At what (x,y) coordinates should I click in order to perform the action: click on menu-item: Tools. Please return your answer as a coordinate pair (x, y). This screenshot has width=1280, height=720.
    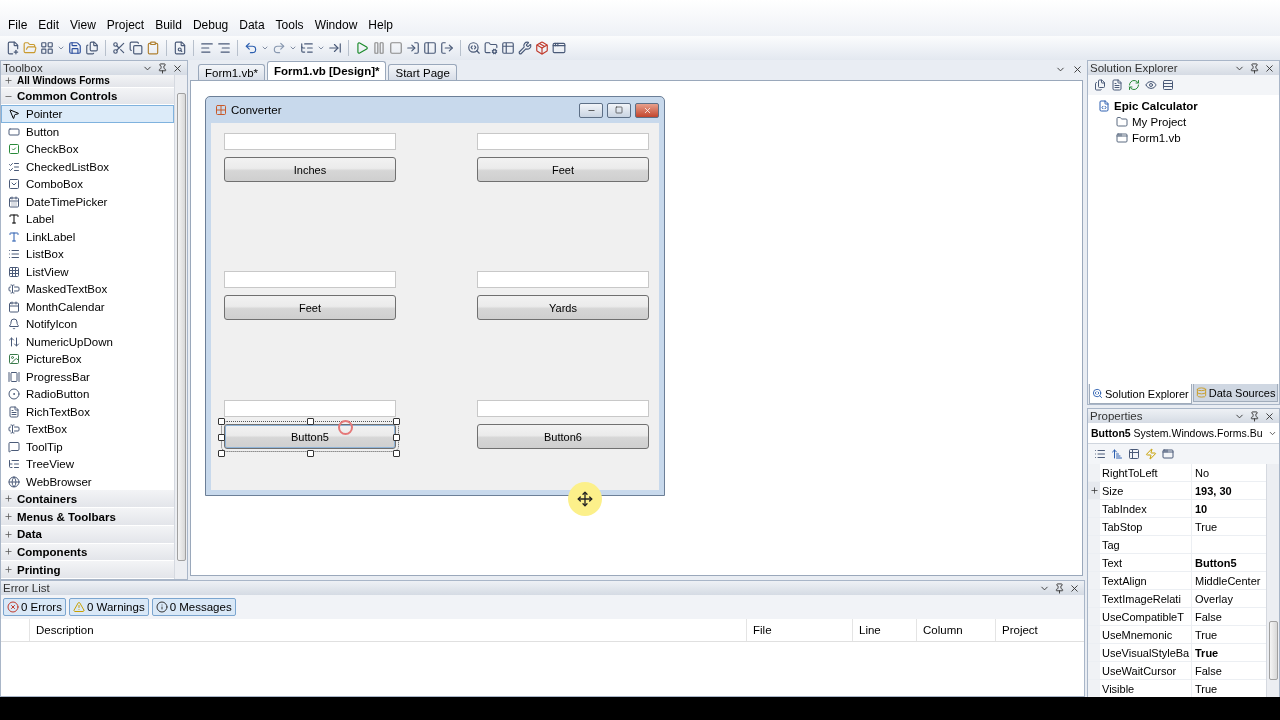
    Looking at the image, I should click on (291, 25).